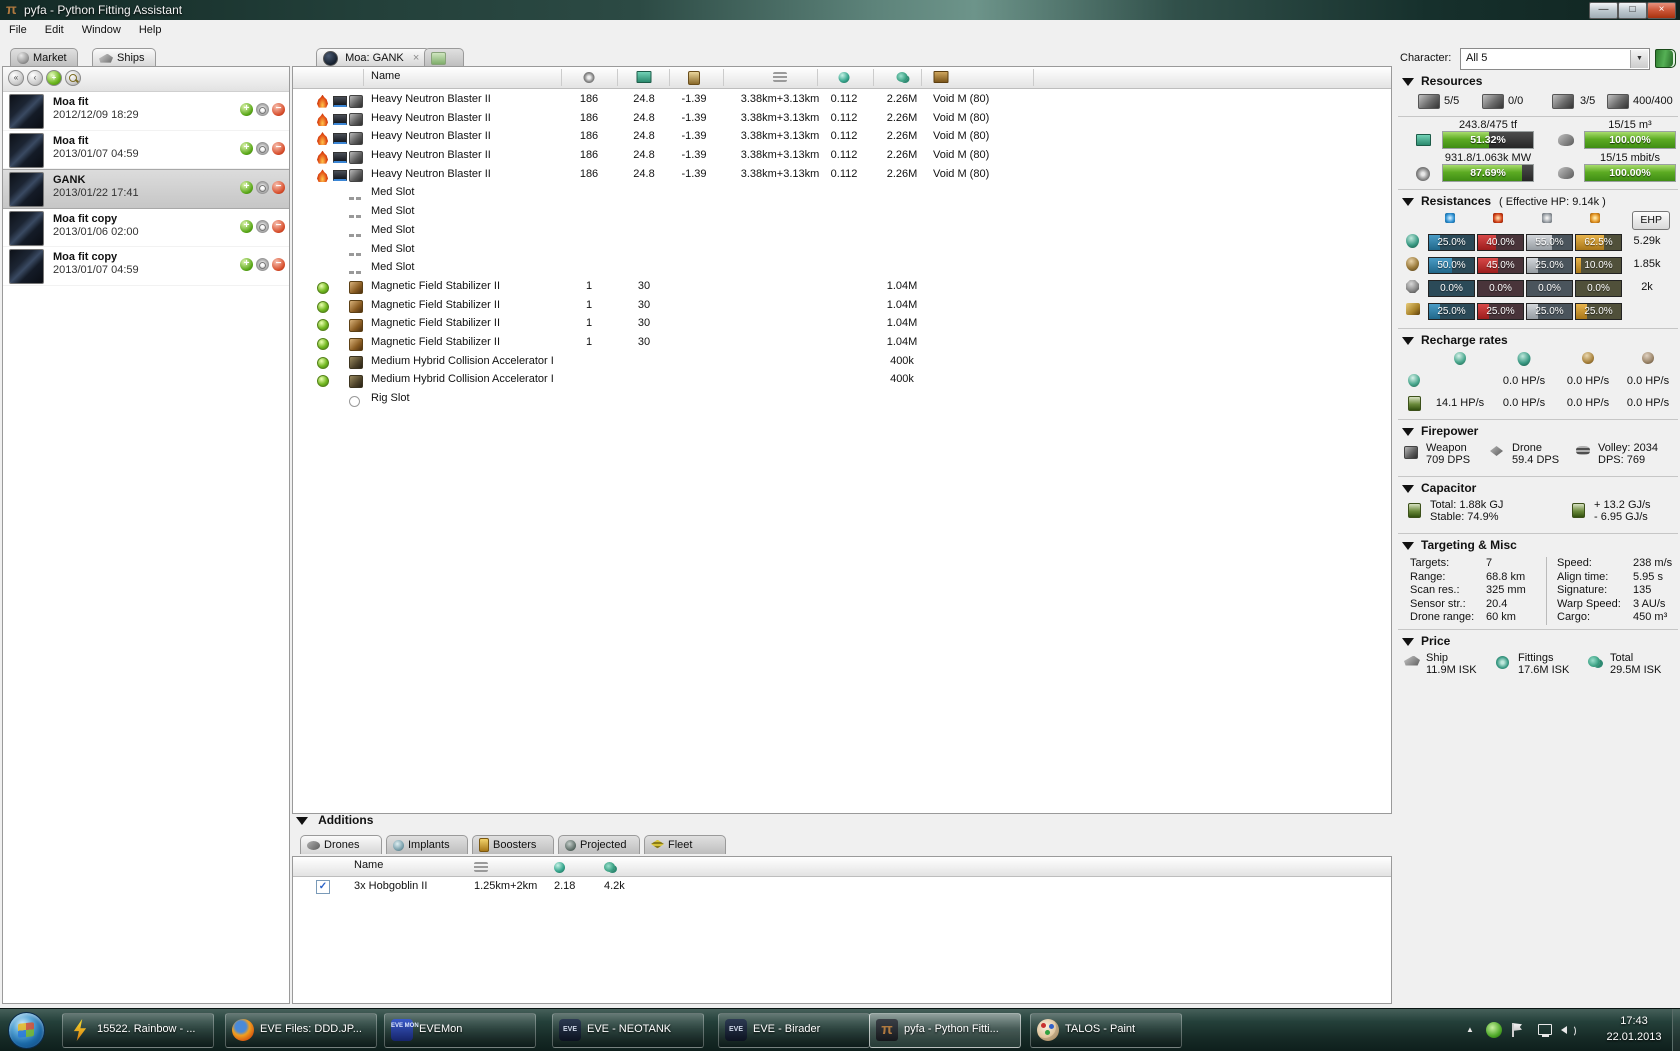 The width and height of the screenshot is (1680, 1051). I want to click on close-button: ×, so click(1661, 10).